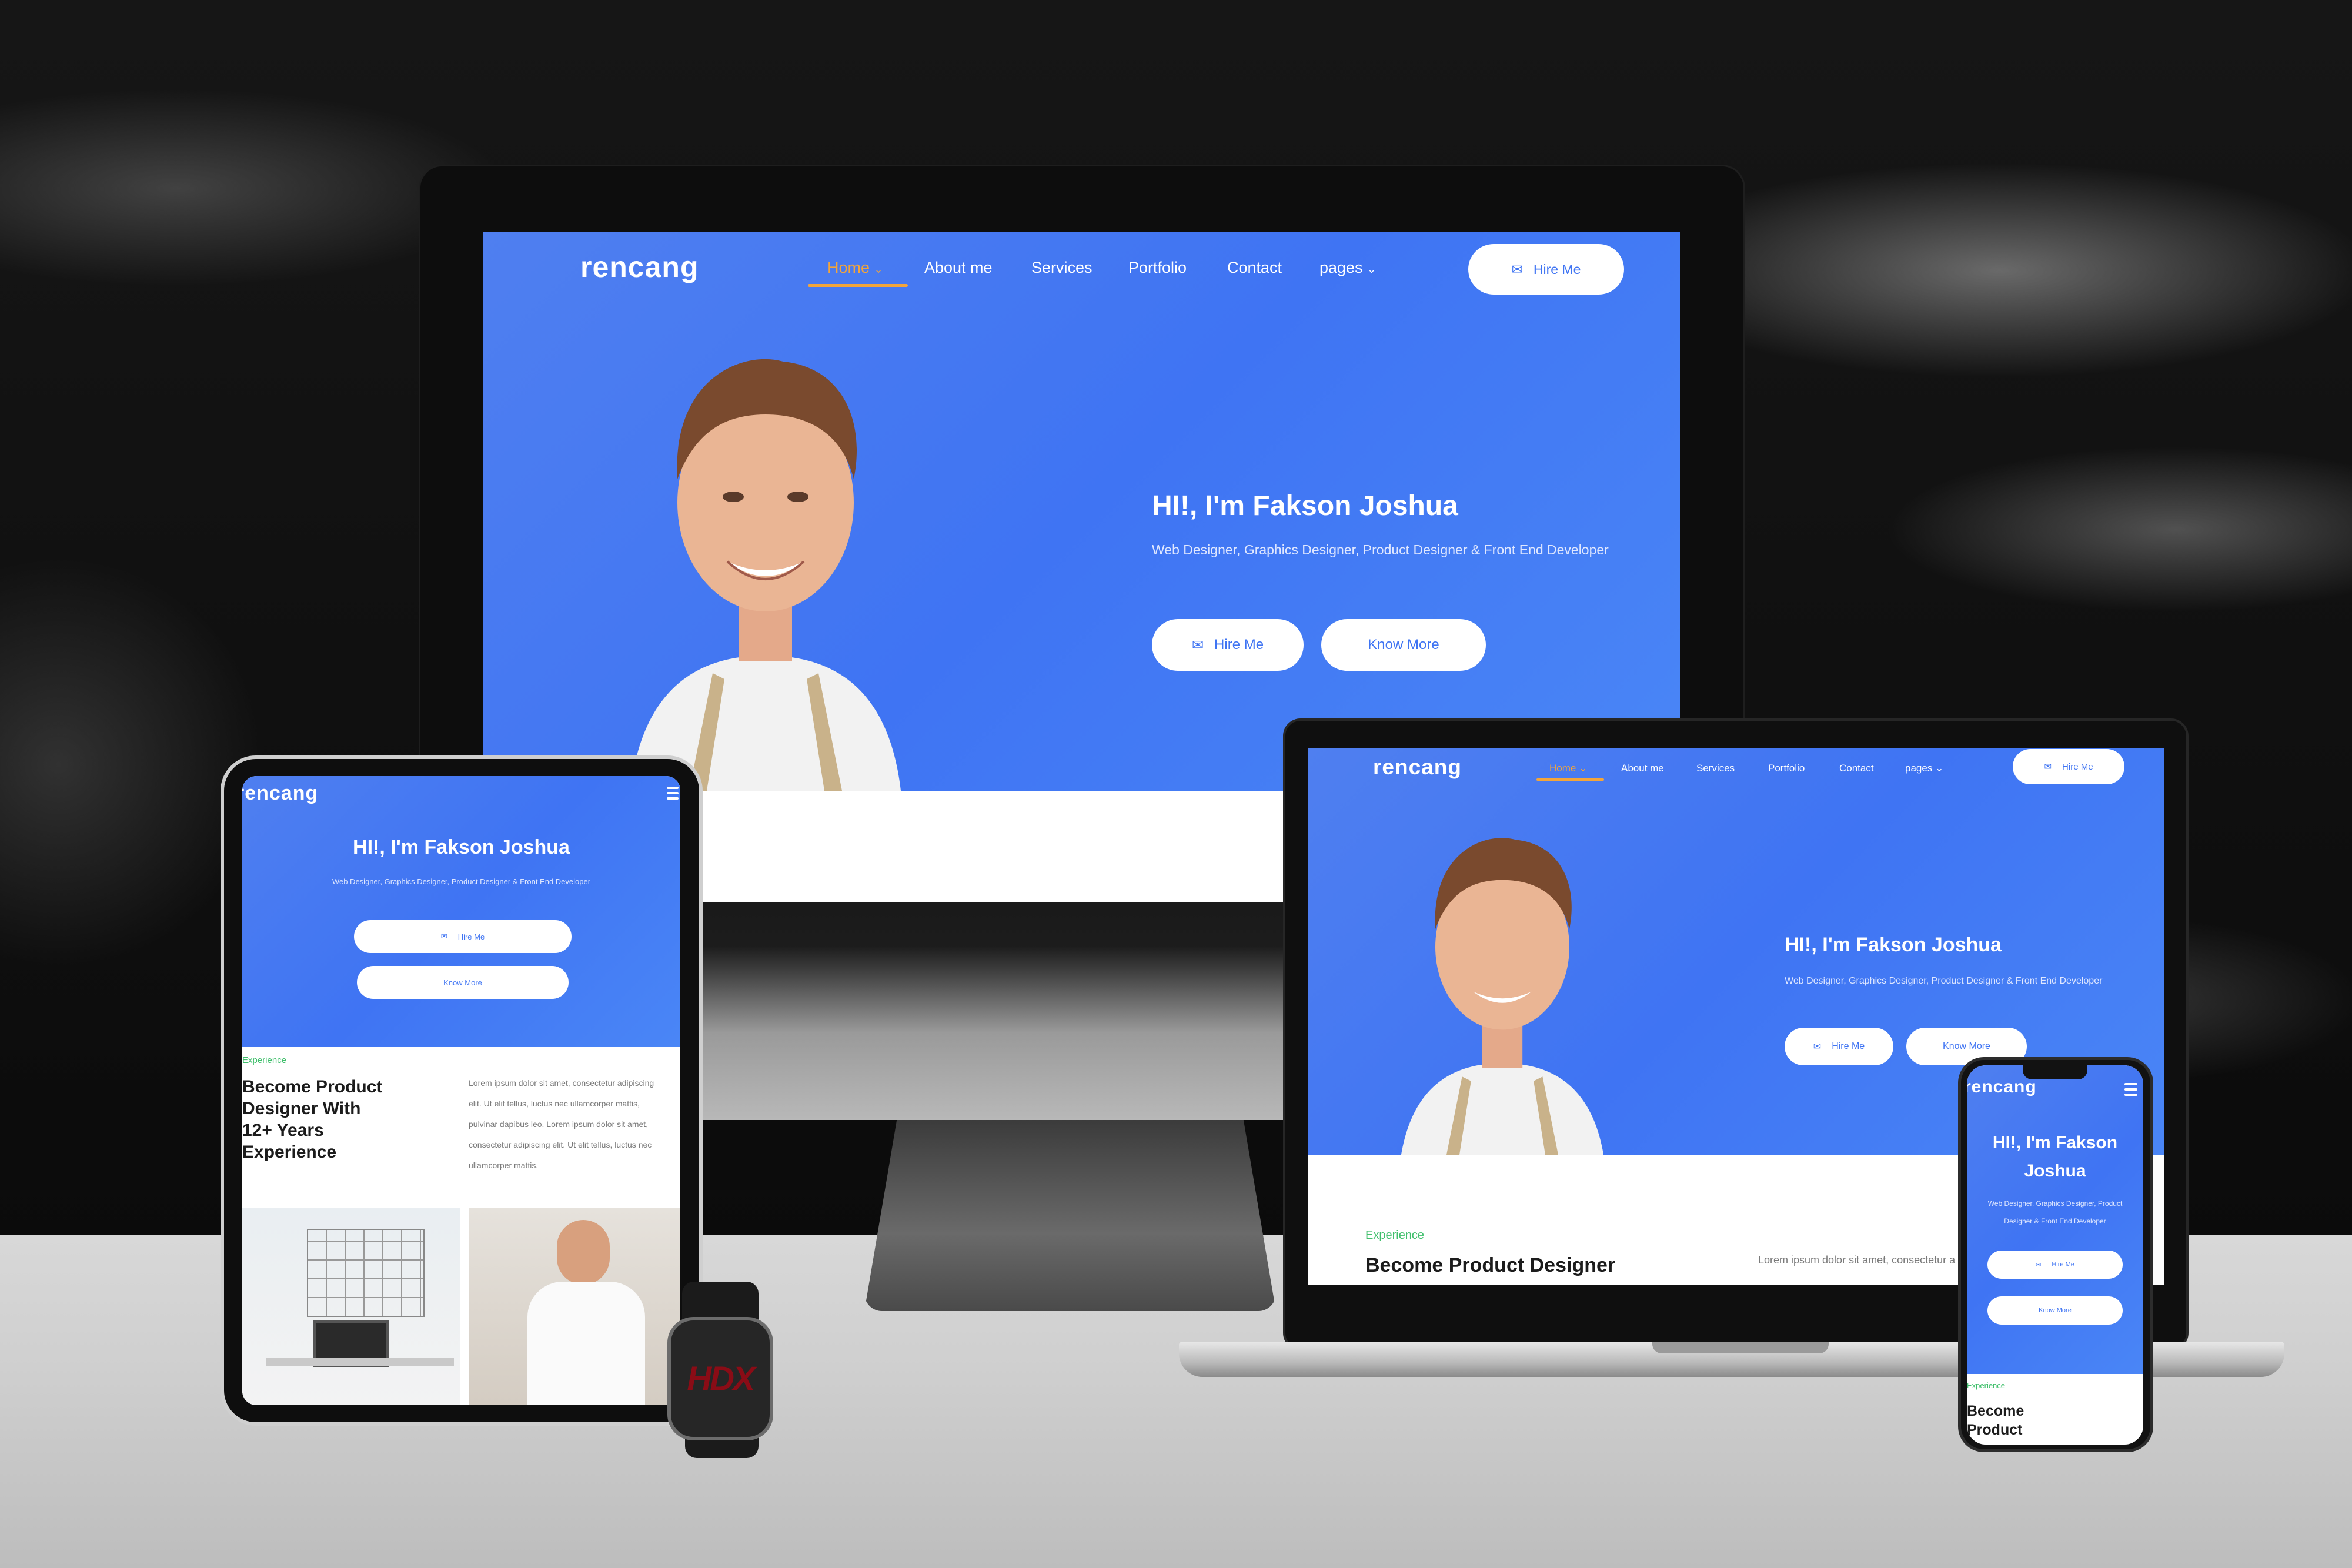 Image resolution: width=2352 pixels, height=1568 pixels. I want to click on desk-surface, so click(360, 1362).